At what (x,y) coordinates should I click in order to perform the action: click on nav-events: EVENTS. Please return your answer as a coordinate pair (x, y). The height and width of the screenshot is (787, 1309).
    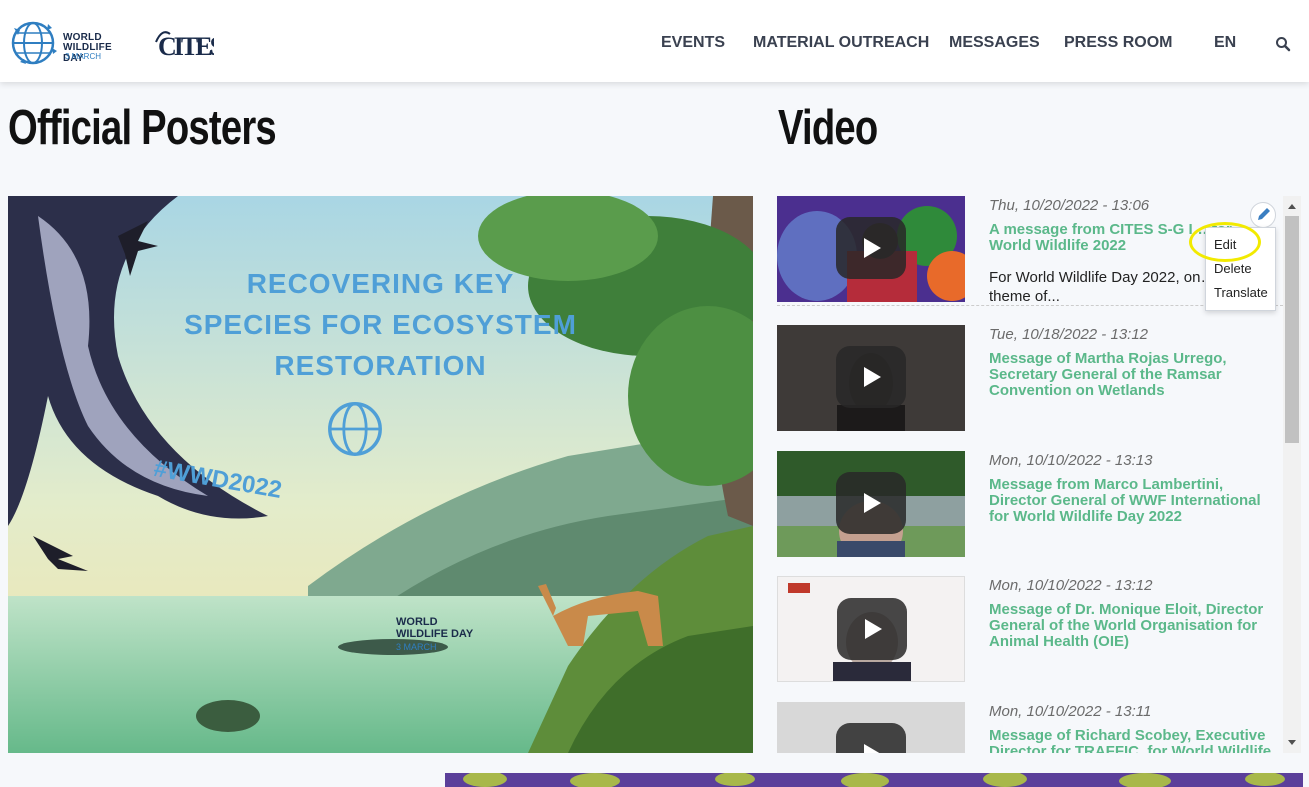
    Looking at the image, I should click on (693, 43).